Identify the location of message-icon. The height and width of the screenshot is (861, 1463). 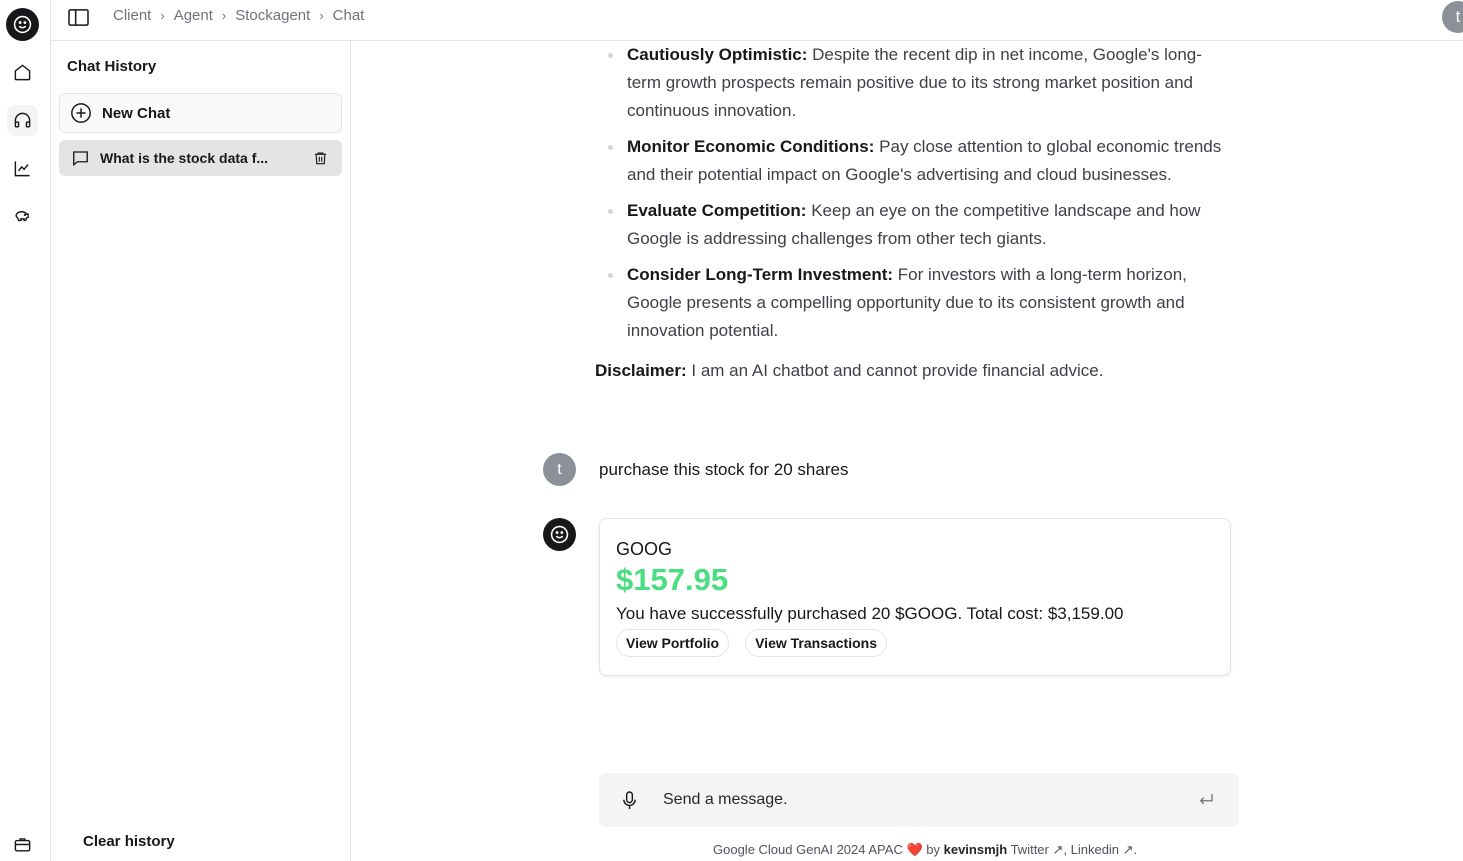
(80, 159).